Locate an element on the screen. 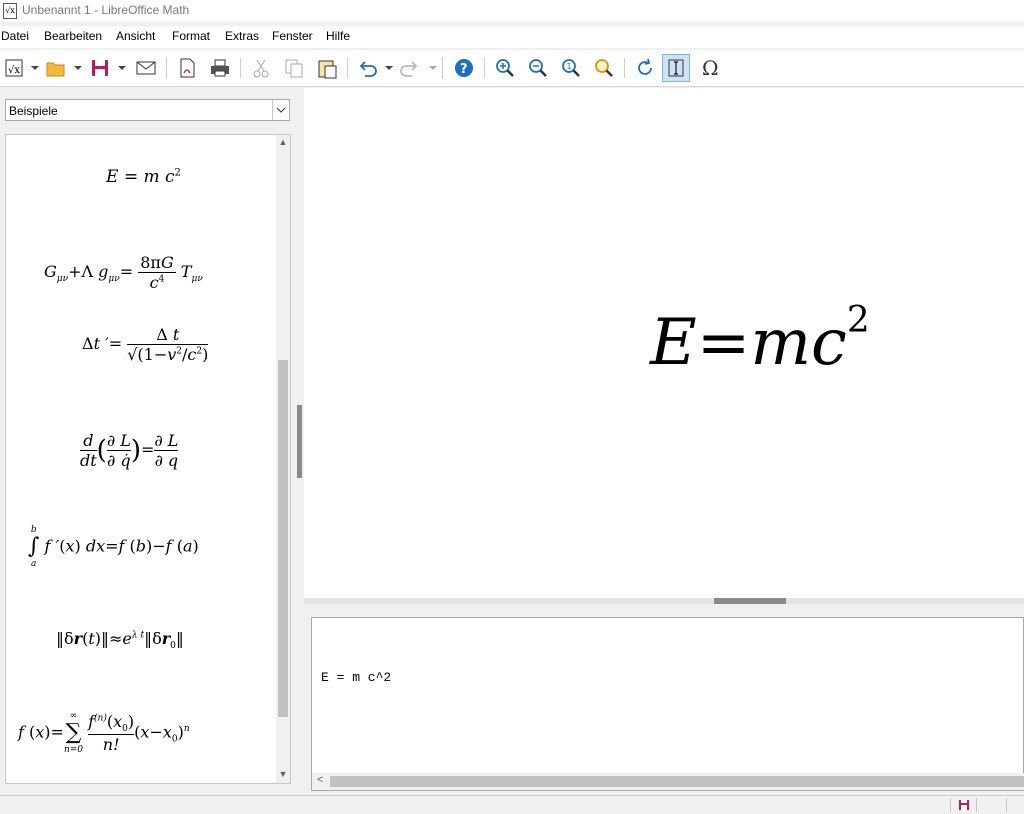 This screenshot has height=814, width=1024. hscroll-thumb is located at coordinates (677, 781).